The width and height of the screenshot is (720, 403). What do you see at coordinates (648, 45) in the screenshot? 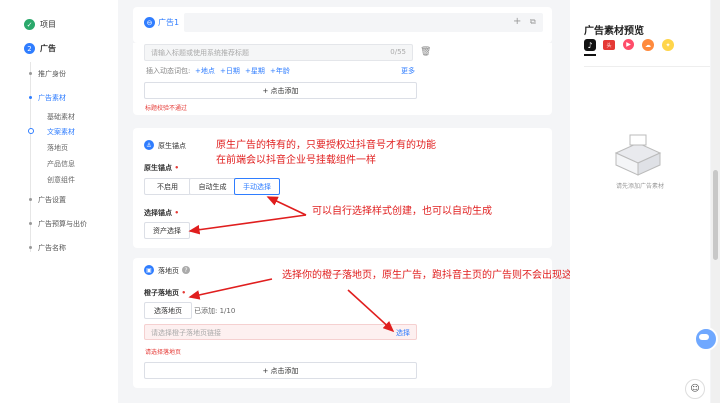
I see `huoshan-icon: ☁` at bounding box center [648, 45].